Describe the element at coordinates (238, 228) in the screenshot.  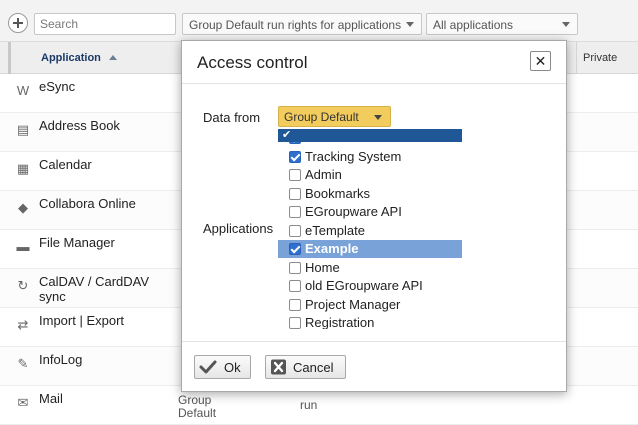
I see `applications-label: Applications` at that location.